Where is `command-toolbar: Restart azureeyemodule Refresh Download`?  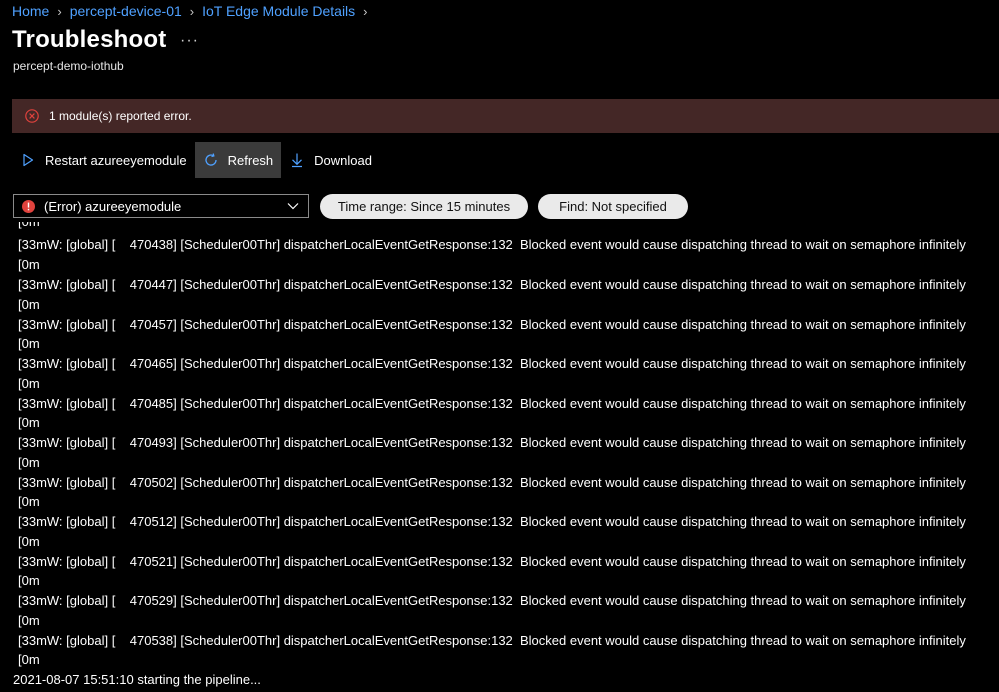
command-toolbar: Restart azureeyemodule Refresh Download is located at coordinates (196, 160).